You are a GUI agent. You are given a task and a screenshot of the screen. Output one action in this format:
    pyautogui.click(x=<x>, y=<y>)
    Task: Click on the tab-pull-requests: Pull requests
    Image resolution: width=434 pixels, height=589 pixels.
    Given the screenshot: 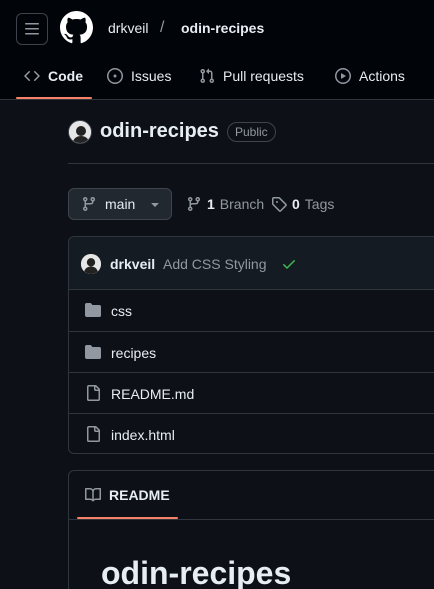 What is the action you would take?
    pyautogui.click(x=251, y=76)
    